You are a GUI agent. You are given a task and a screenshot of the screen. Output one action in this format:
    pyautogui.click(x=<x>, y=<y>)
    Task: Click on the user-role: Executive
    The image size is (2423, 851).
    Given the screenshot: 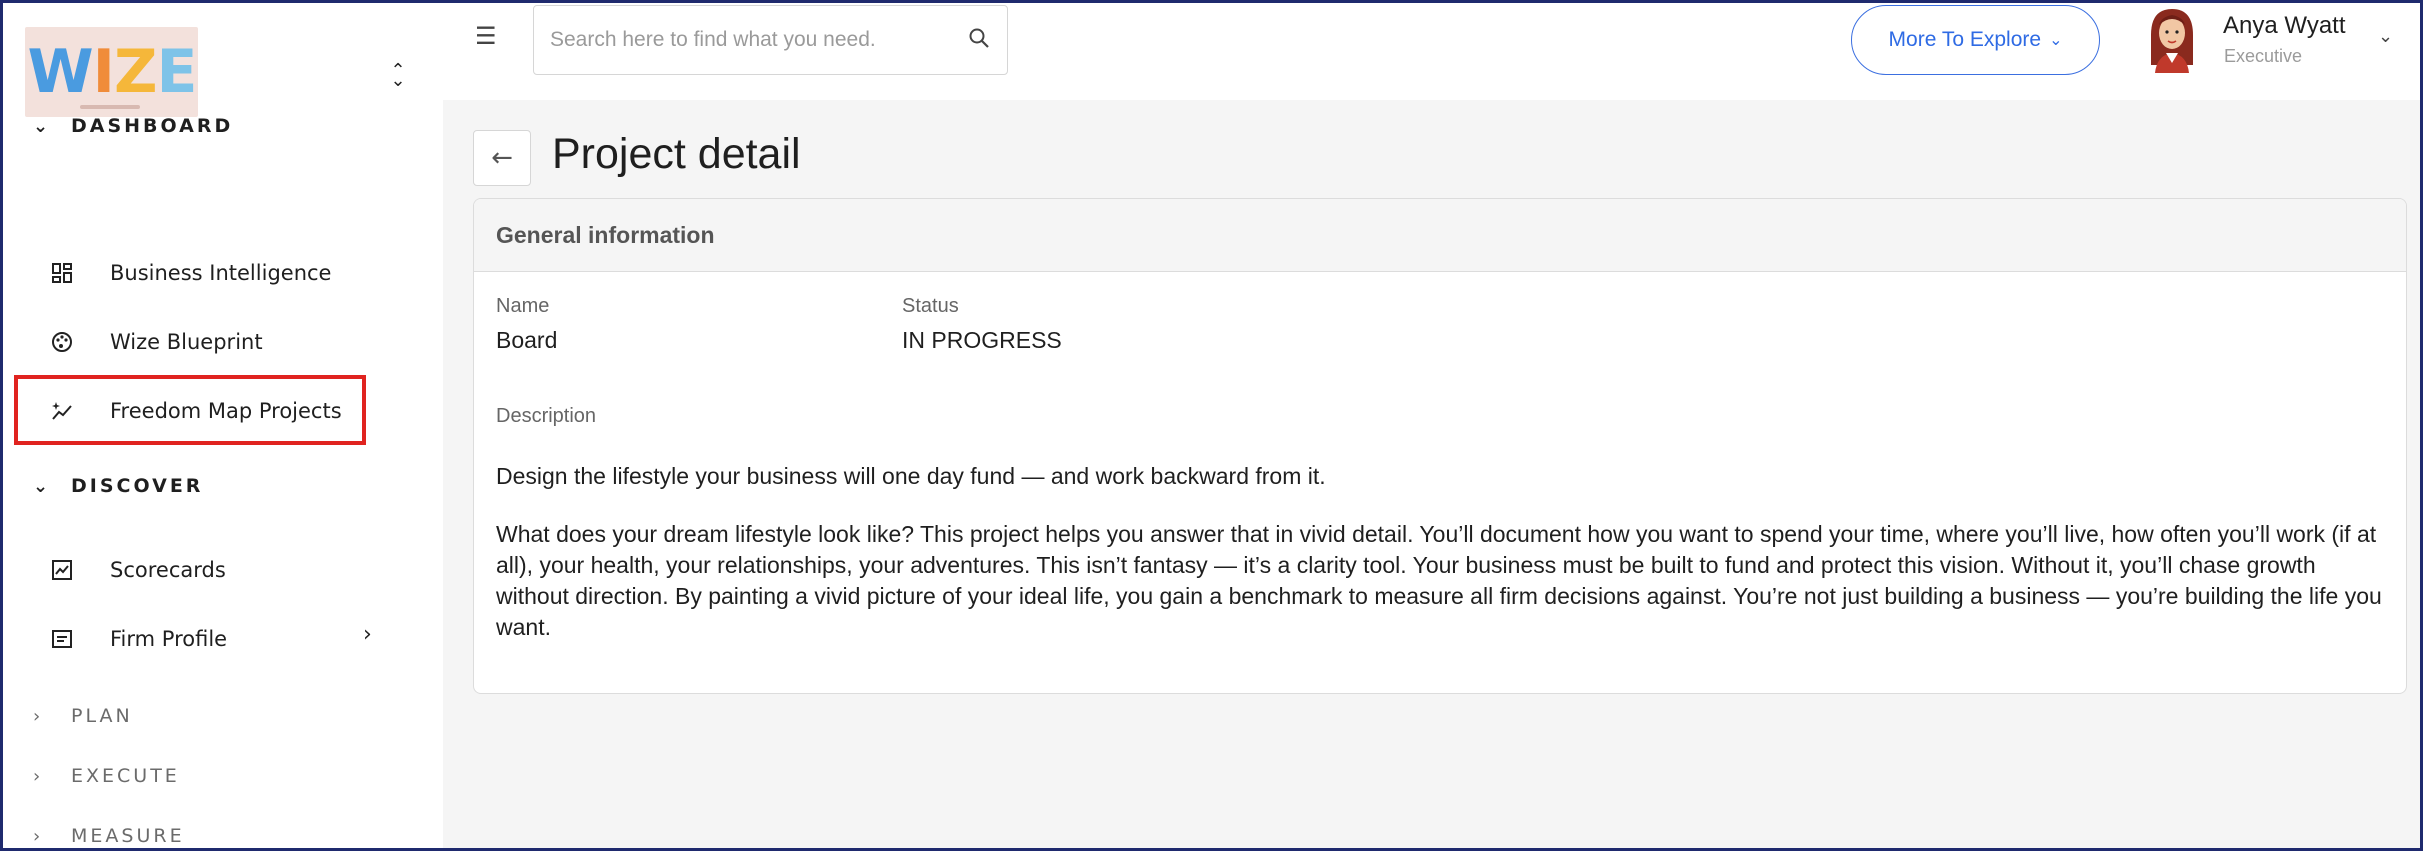 What is the action you would take?
    pyautogui.click(x=2263, y=56)
    